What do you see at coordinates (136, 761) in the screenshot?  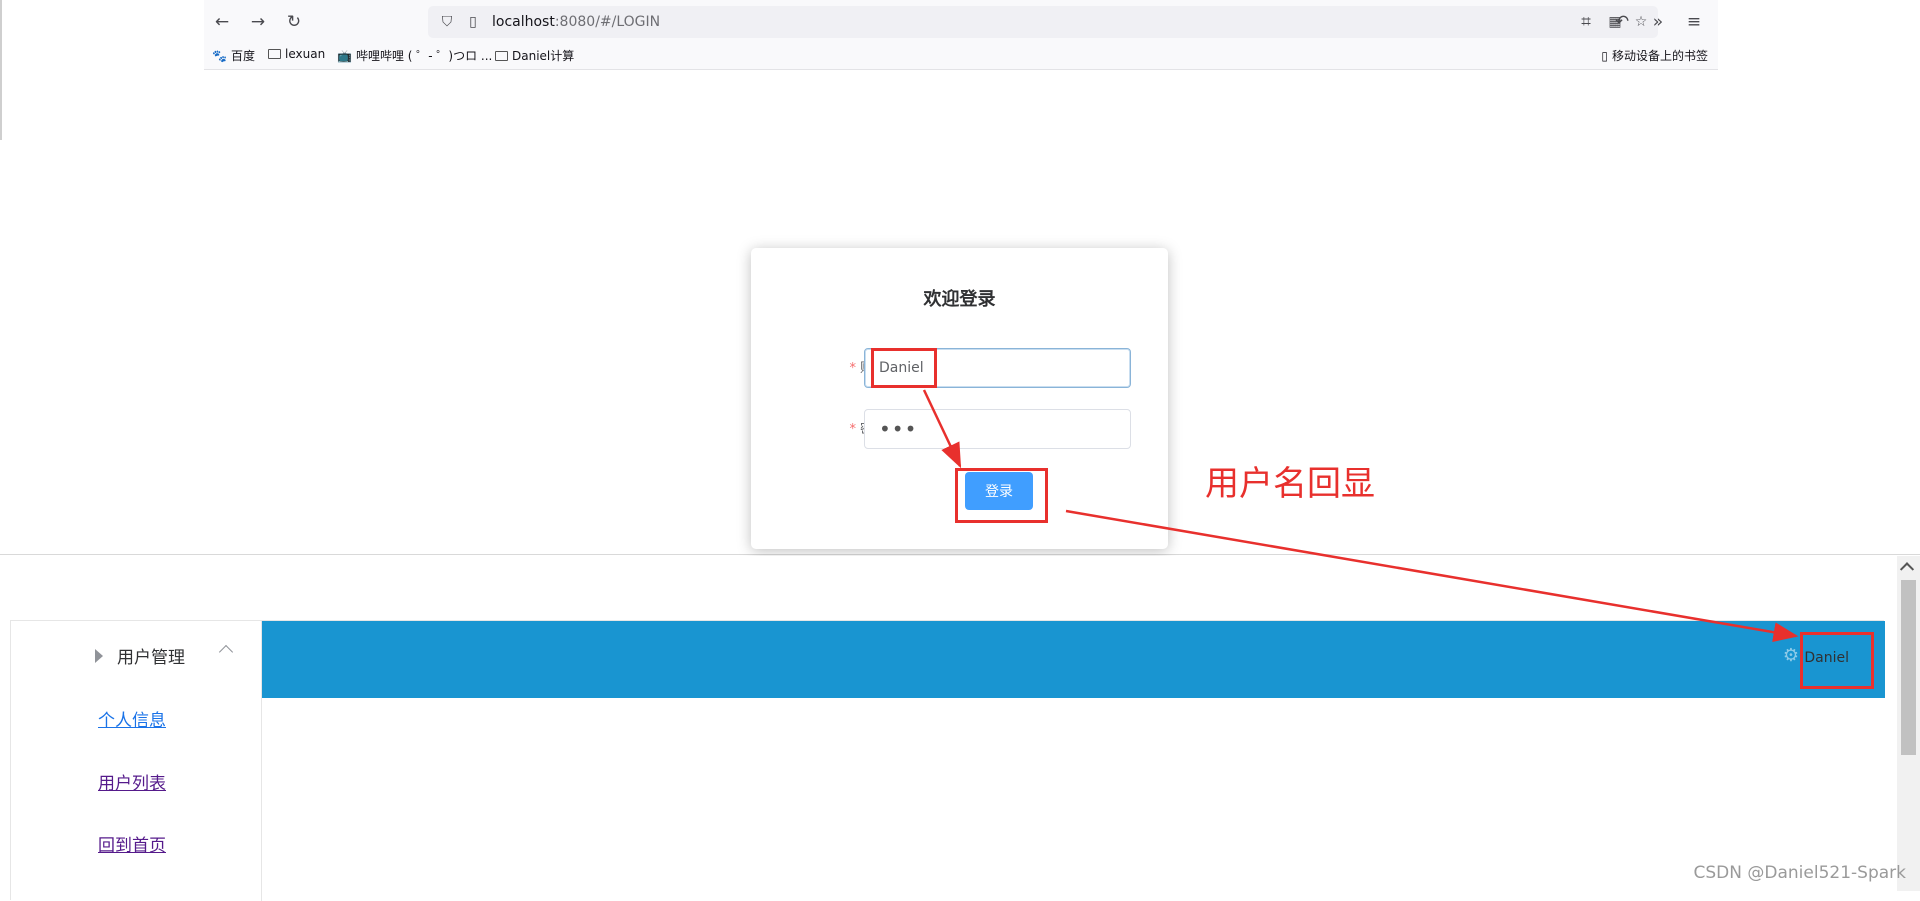 I see `sidebar: 用户管理 个人信息 用户列表 回到首页` at bounding box center [136, 761].